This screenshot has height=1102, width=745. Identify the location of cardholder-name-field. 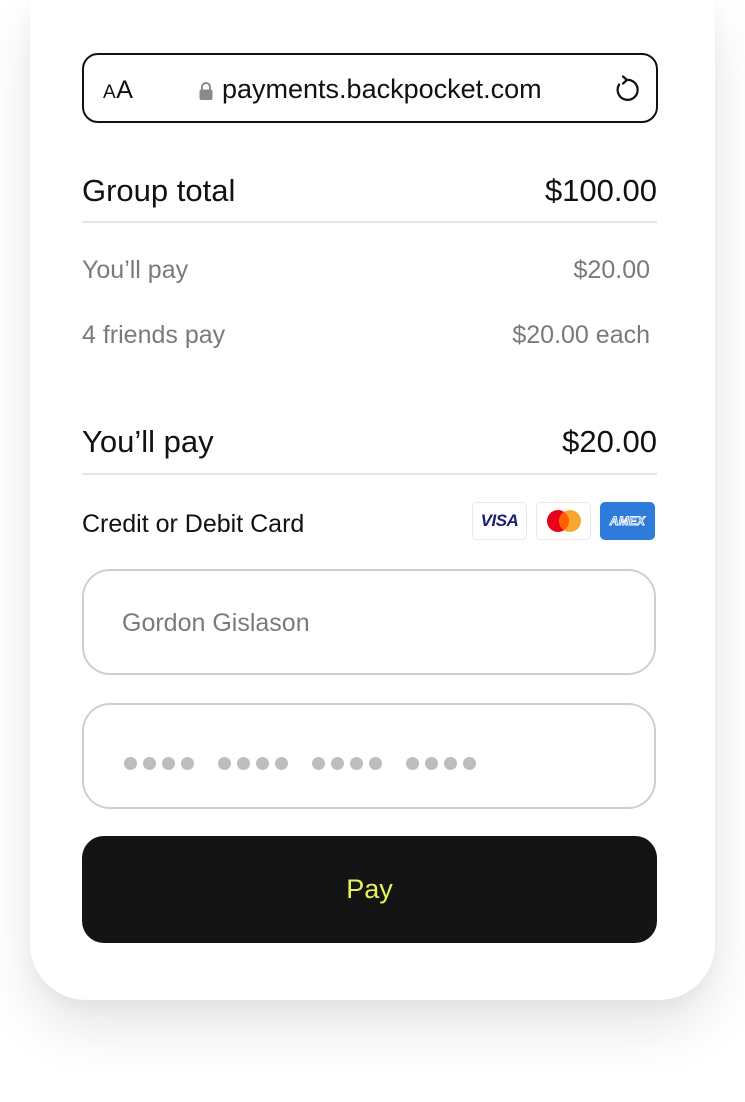
(369, 622).